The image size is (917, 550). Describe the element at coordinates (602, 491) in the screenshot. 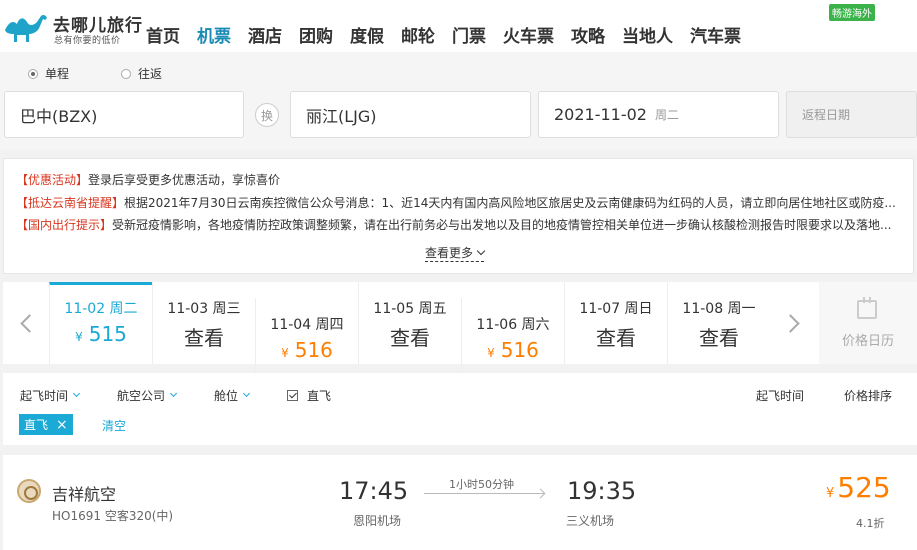

I see `arrive-time: 19:35` at that location.